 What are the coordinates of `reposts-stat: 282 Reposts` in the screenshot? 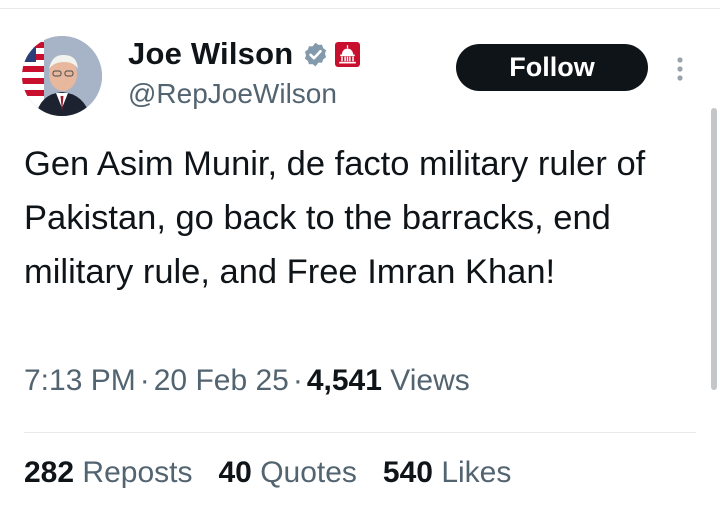 It's located at (108, 473).